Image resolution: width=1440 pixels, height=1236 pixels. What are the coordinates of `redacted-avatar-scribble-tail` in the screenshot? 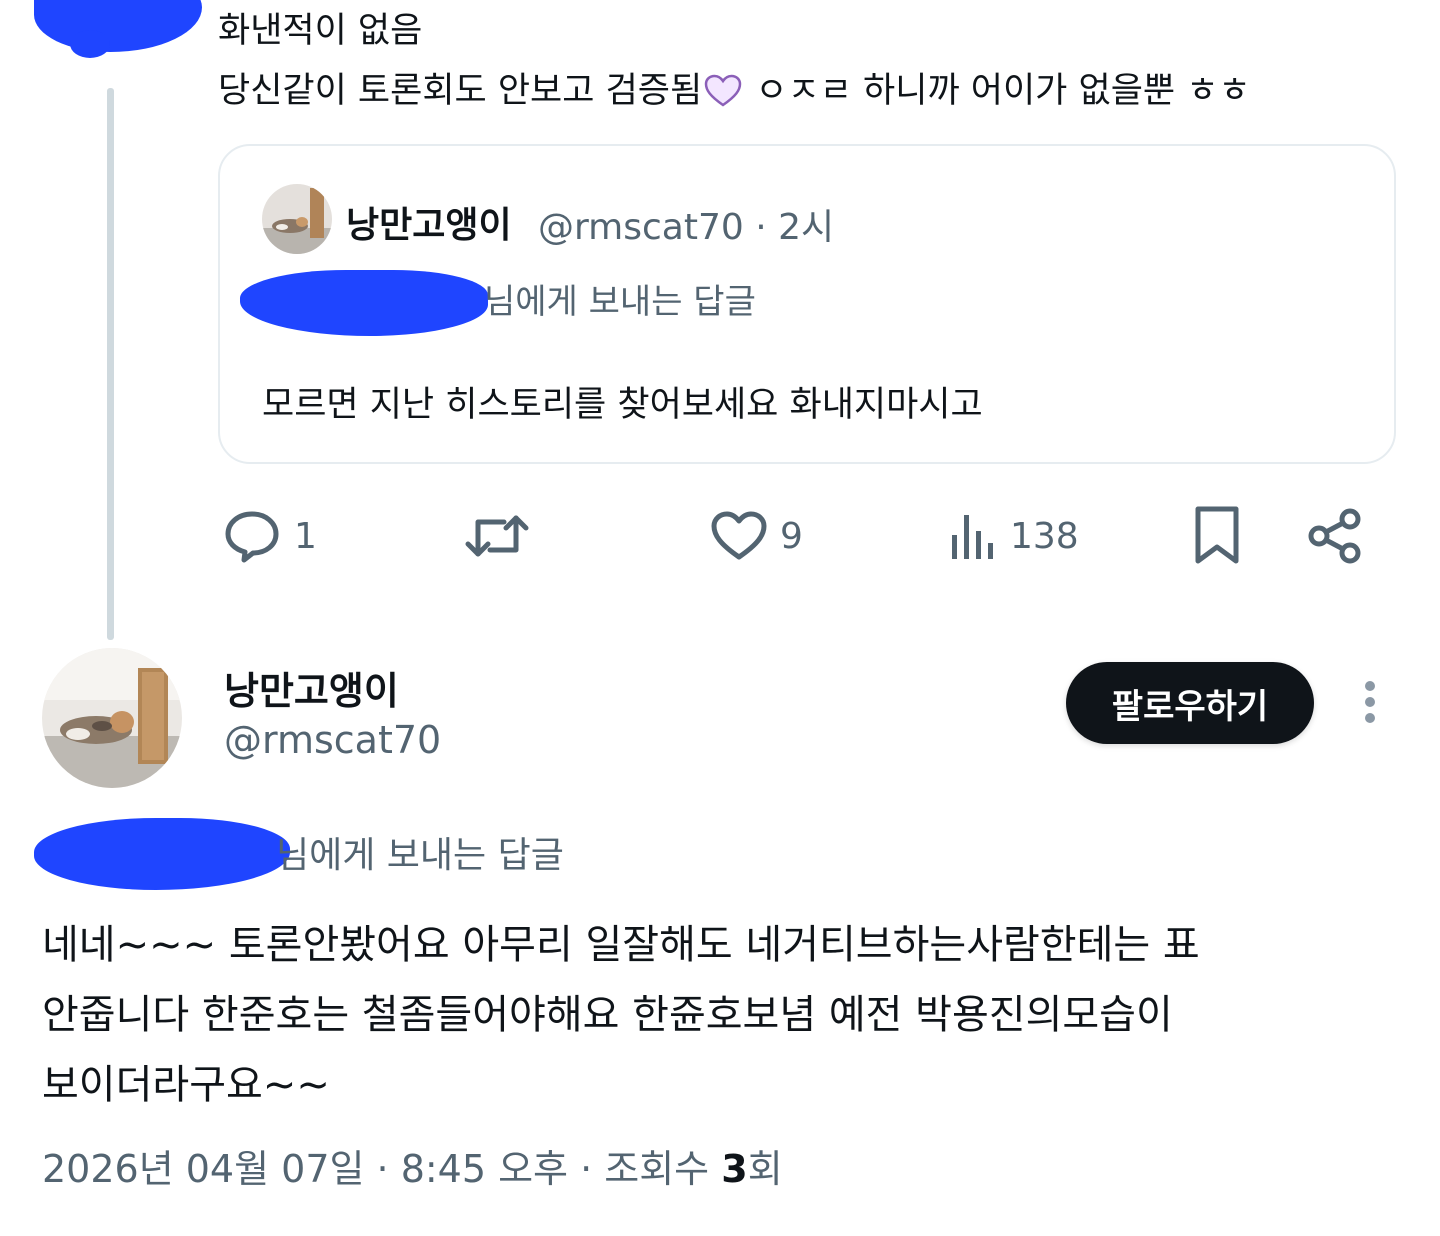 It's located at (90, 44).